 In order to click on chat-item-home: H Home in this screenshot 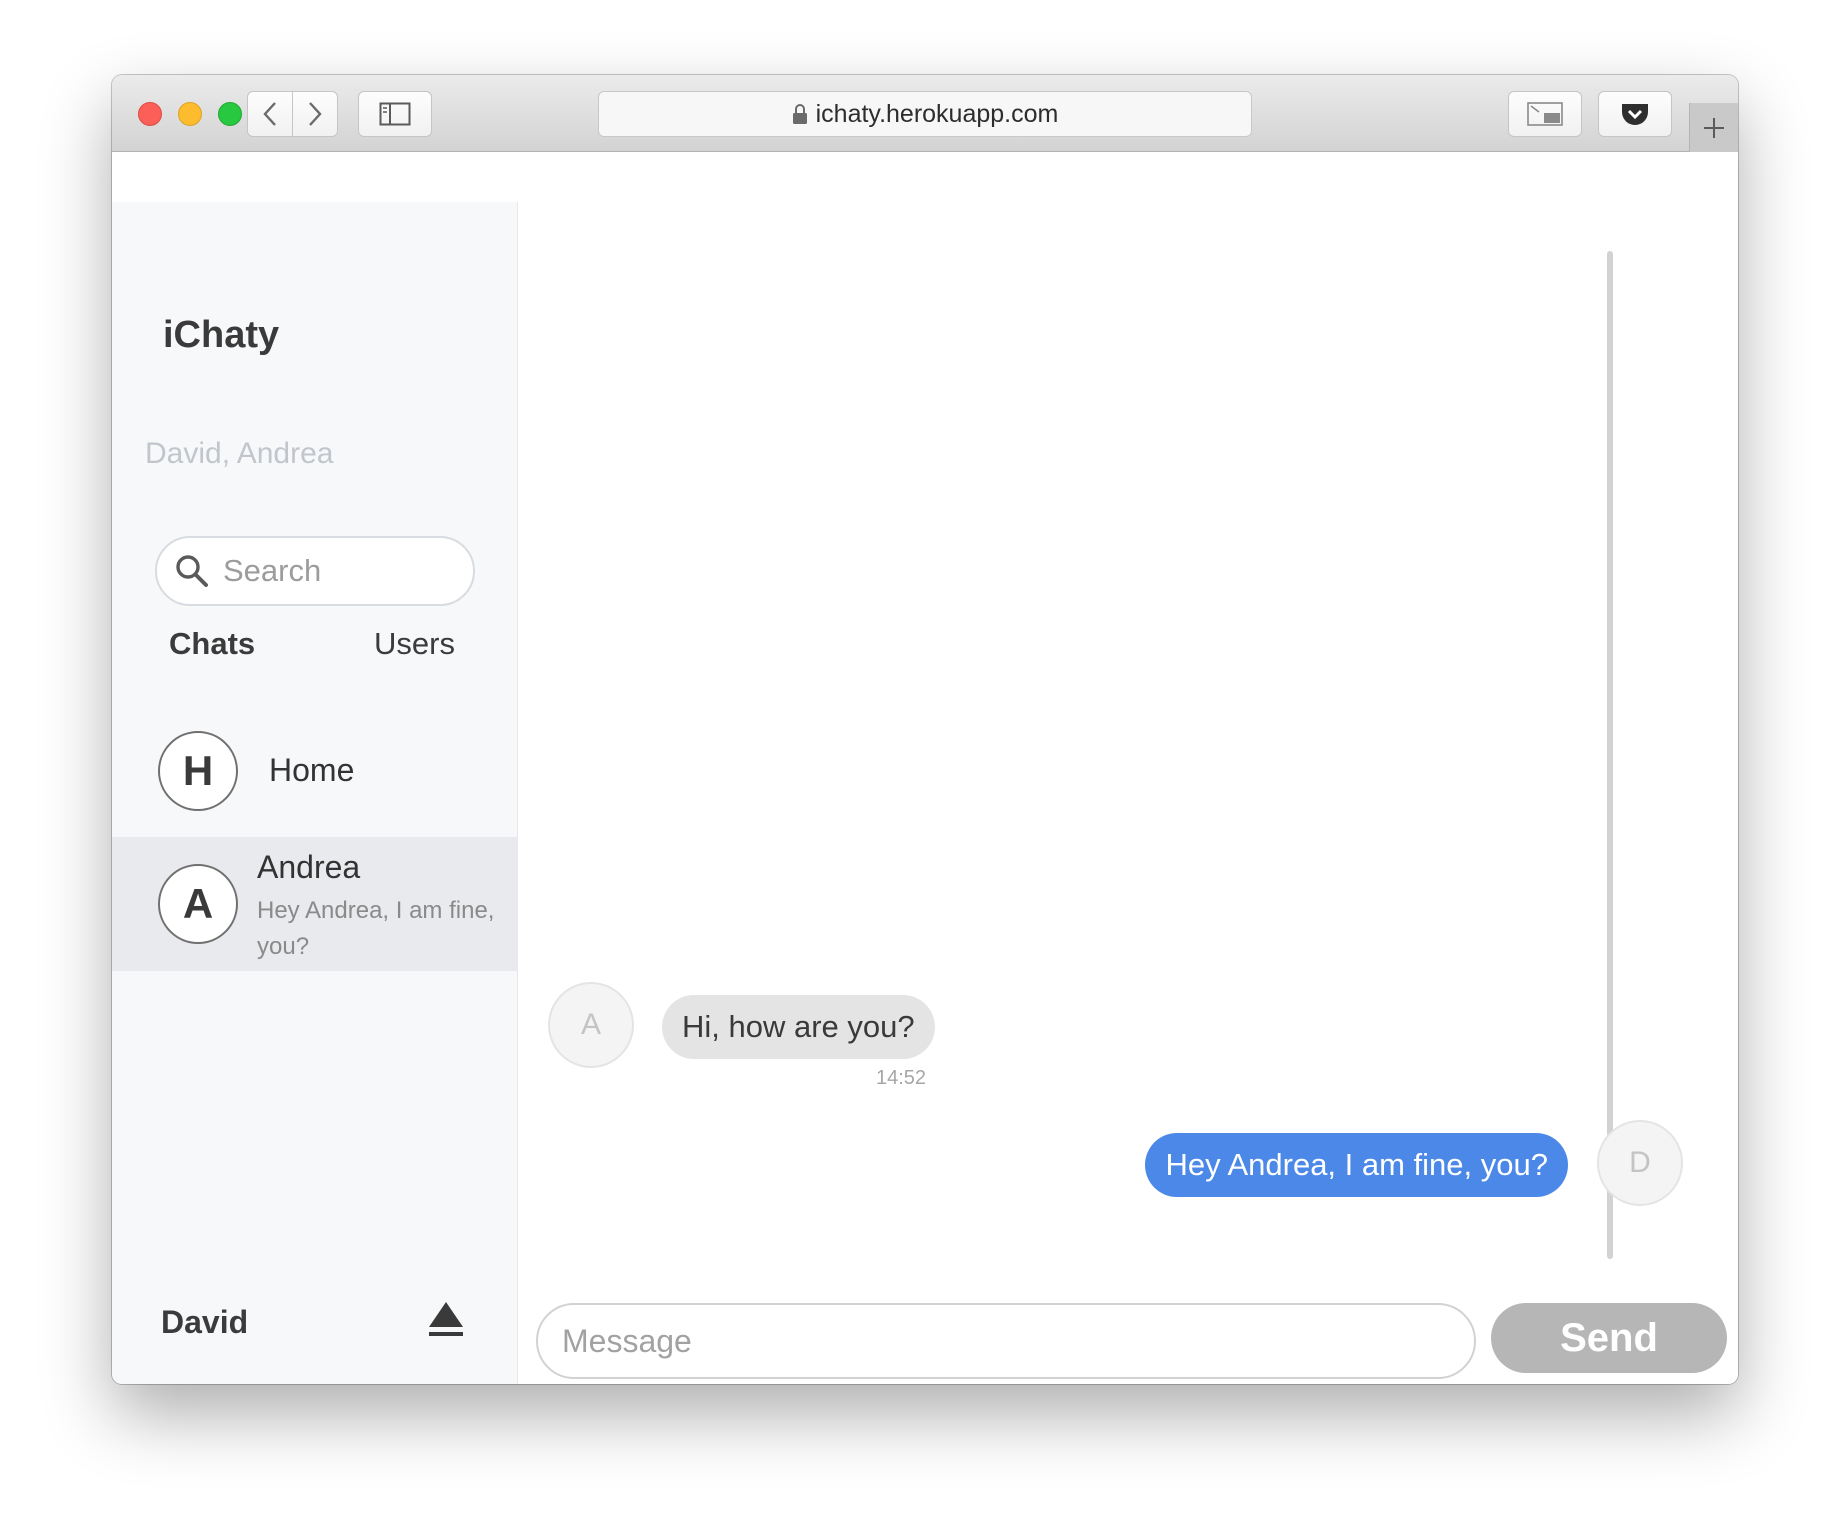, I will do `click(315, 771)`.